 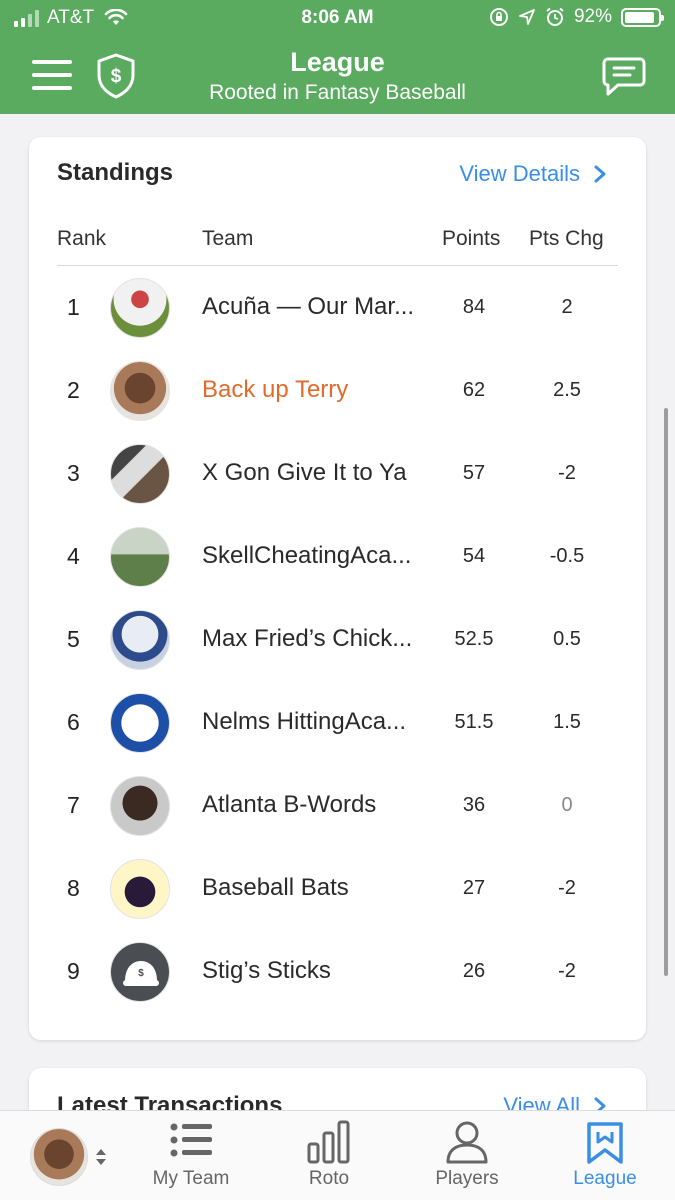 I want to click on standings-row: 3 X Gon Give It to Ya 57 -2, so click(x=337, y=474).